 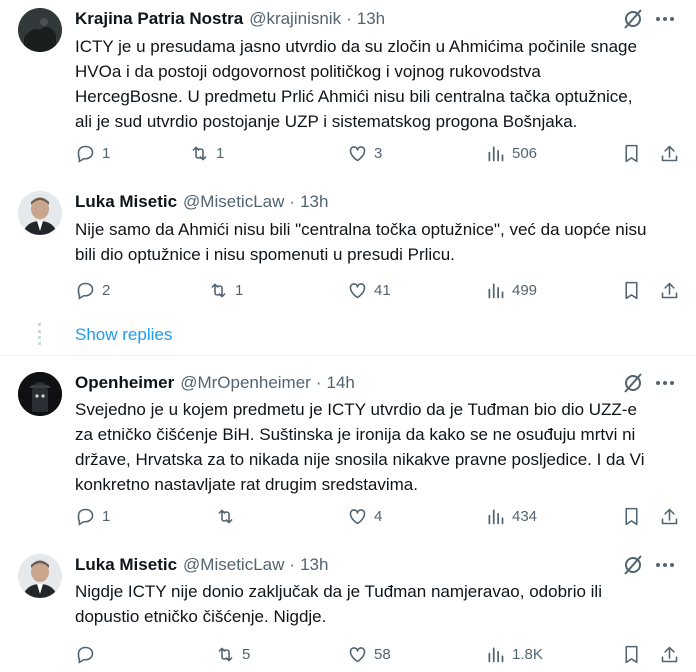 I want to click on tweet-actions: 1 1 3 506, so click(x=380, y=153).